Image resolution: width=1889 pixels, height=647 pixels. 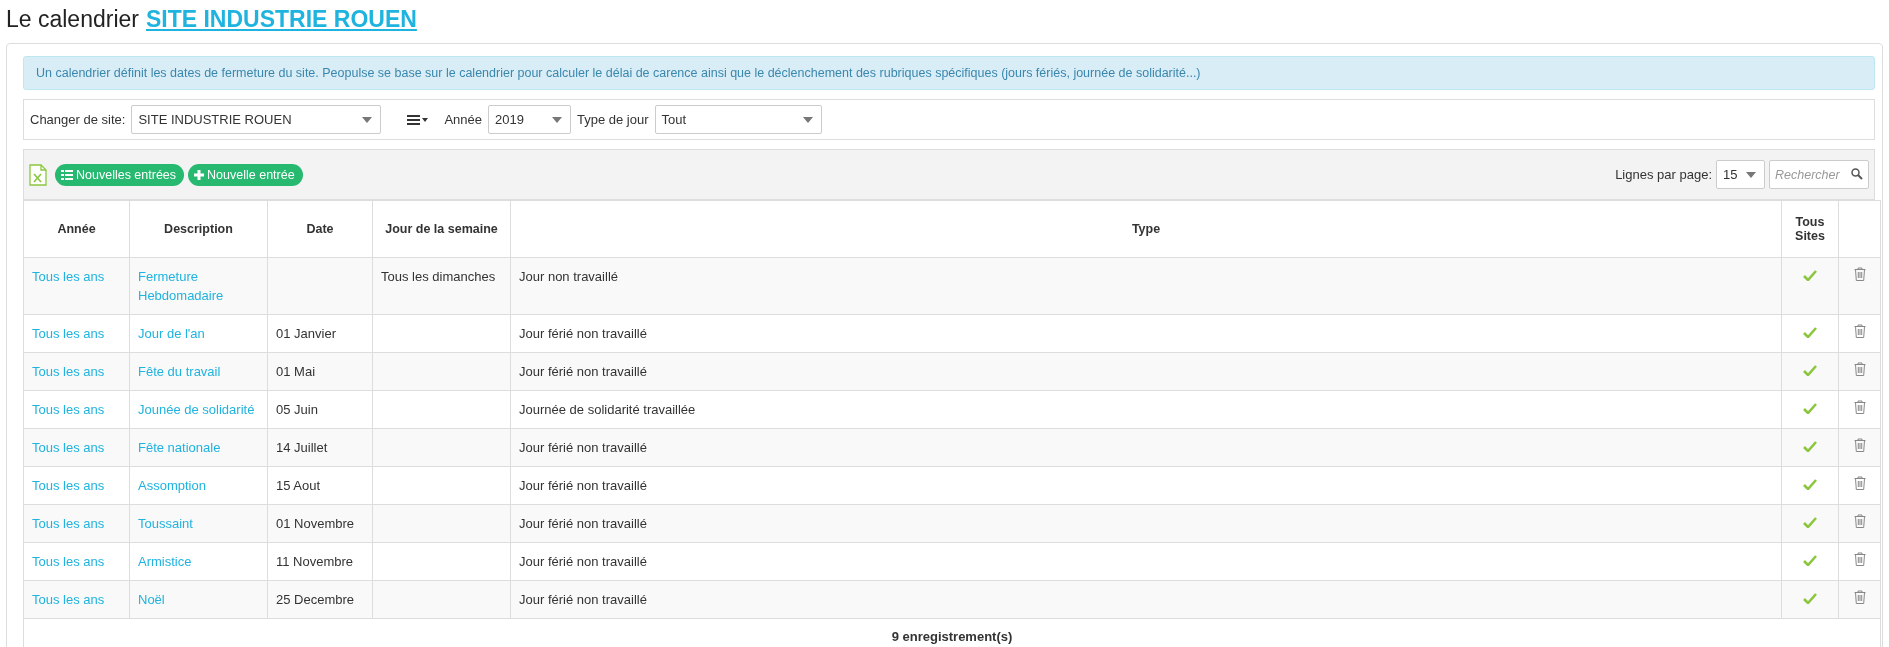 I want to click on column-header: Date, so click(x=320, y=229).